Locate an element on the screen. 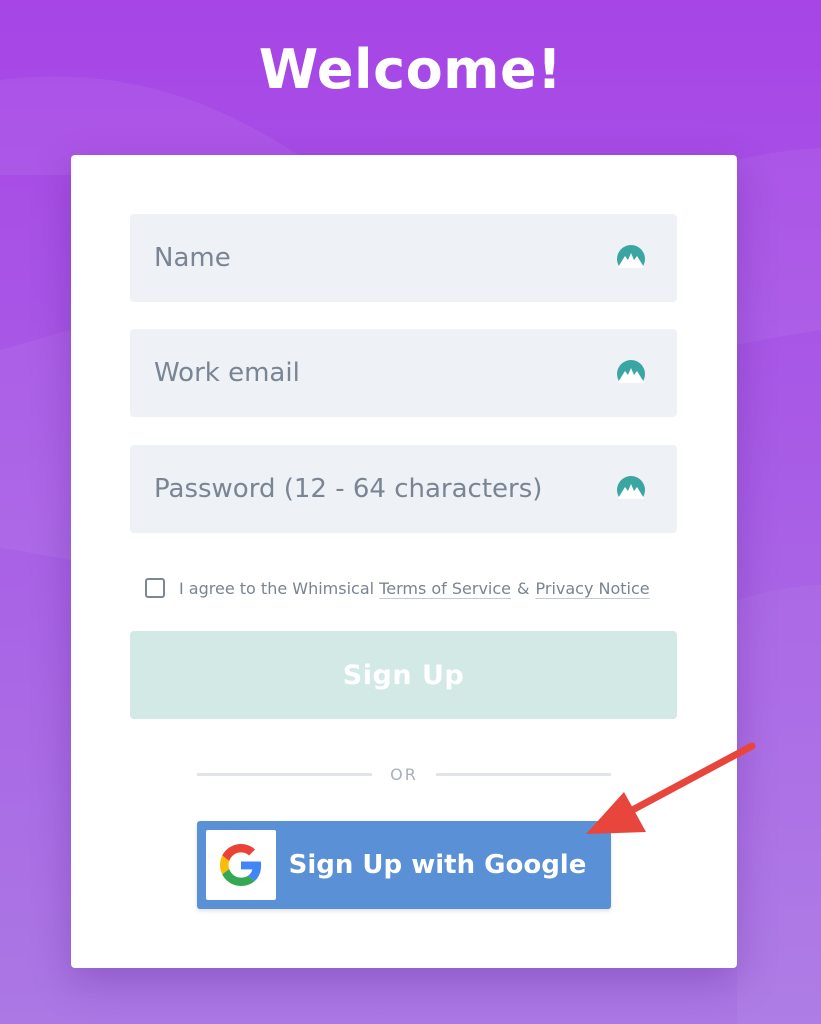  email-field is located at coordinates (403, 373).